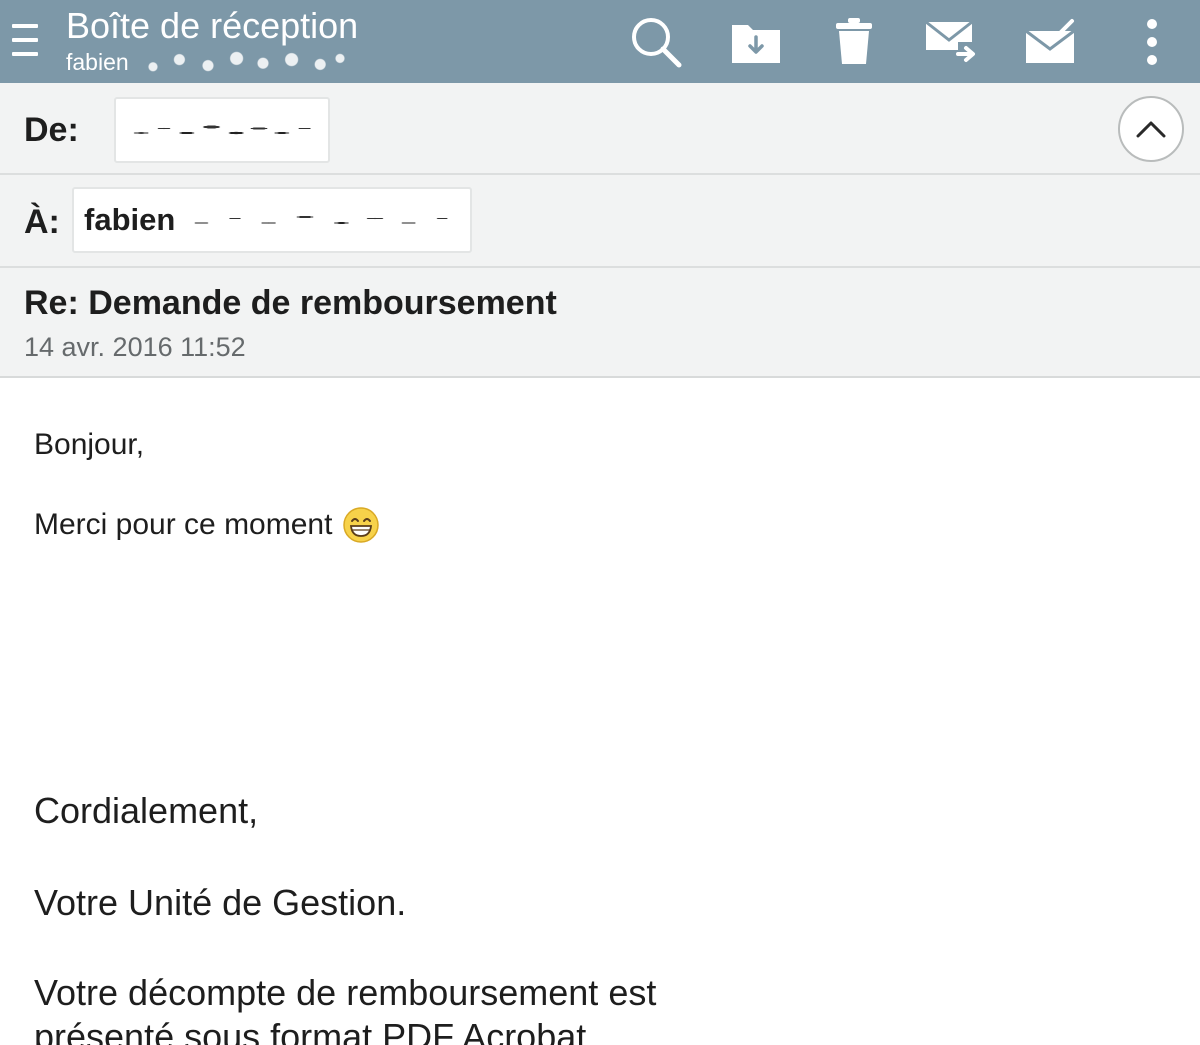 This screenshot has height=1045, width=1200. Describe the element at coordinates (319, 220) in the screenshot. I see `redacted-recipient-address` at that location.